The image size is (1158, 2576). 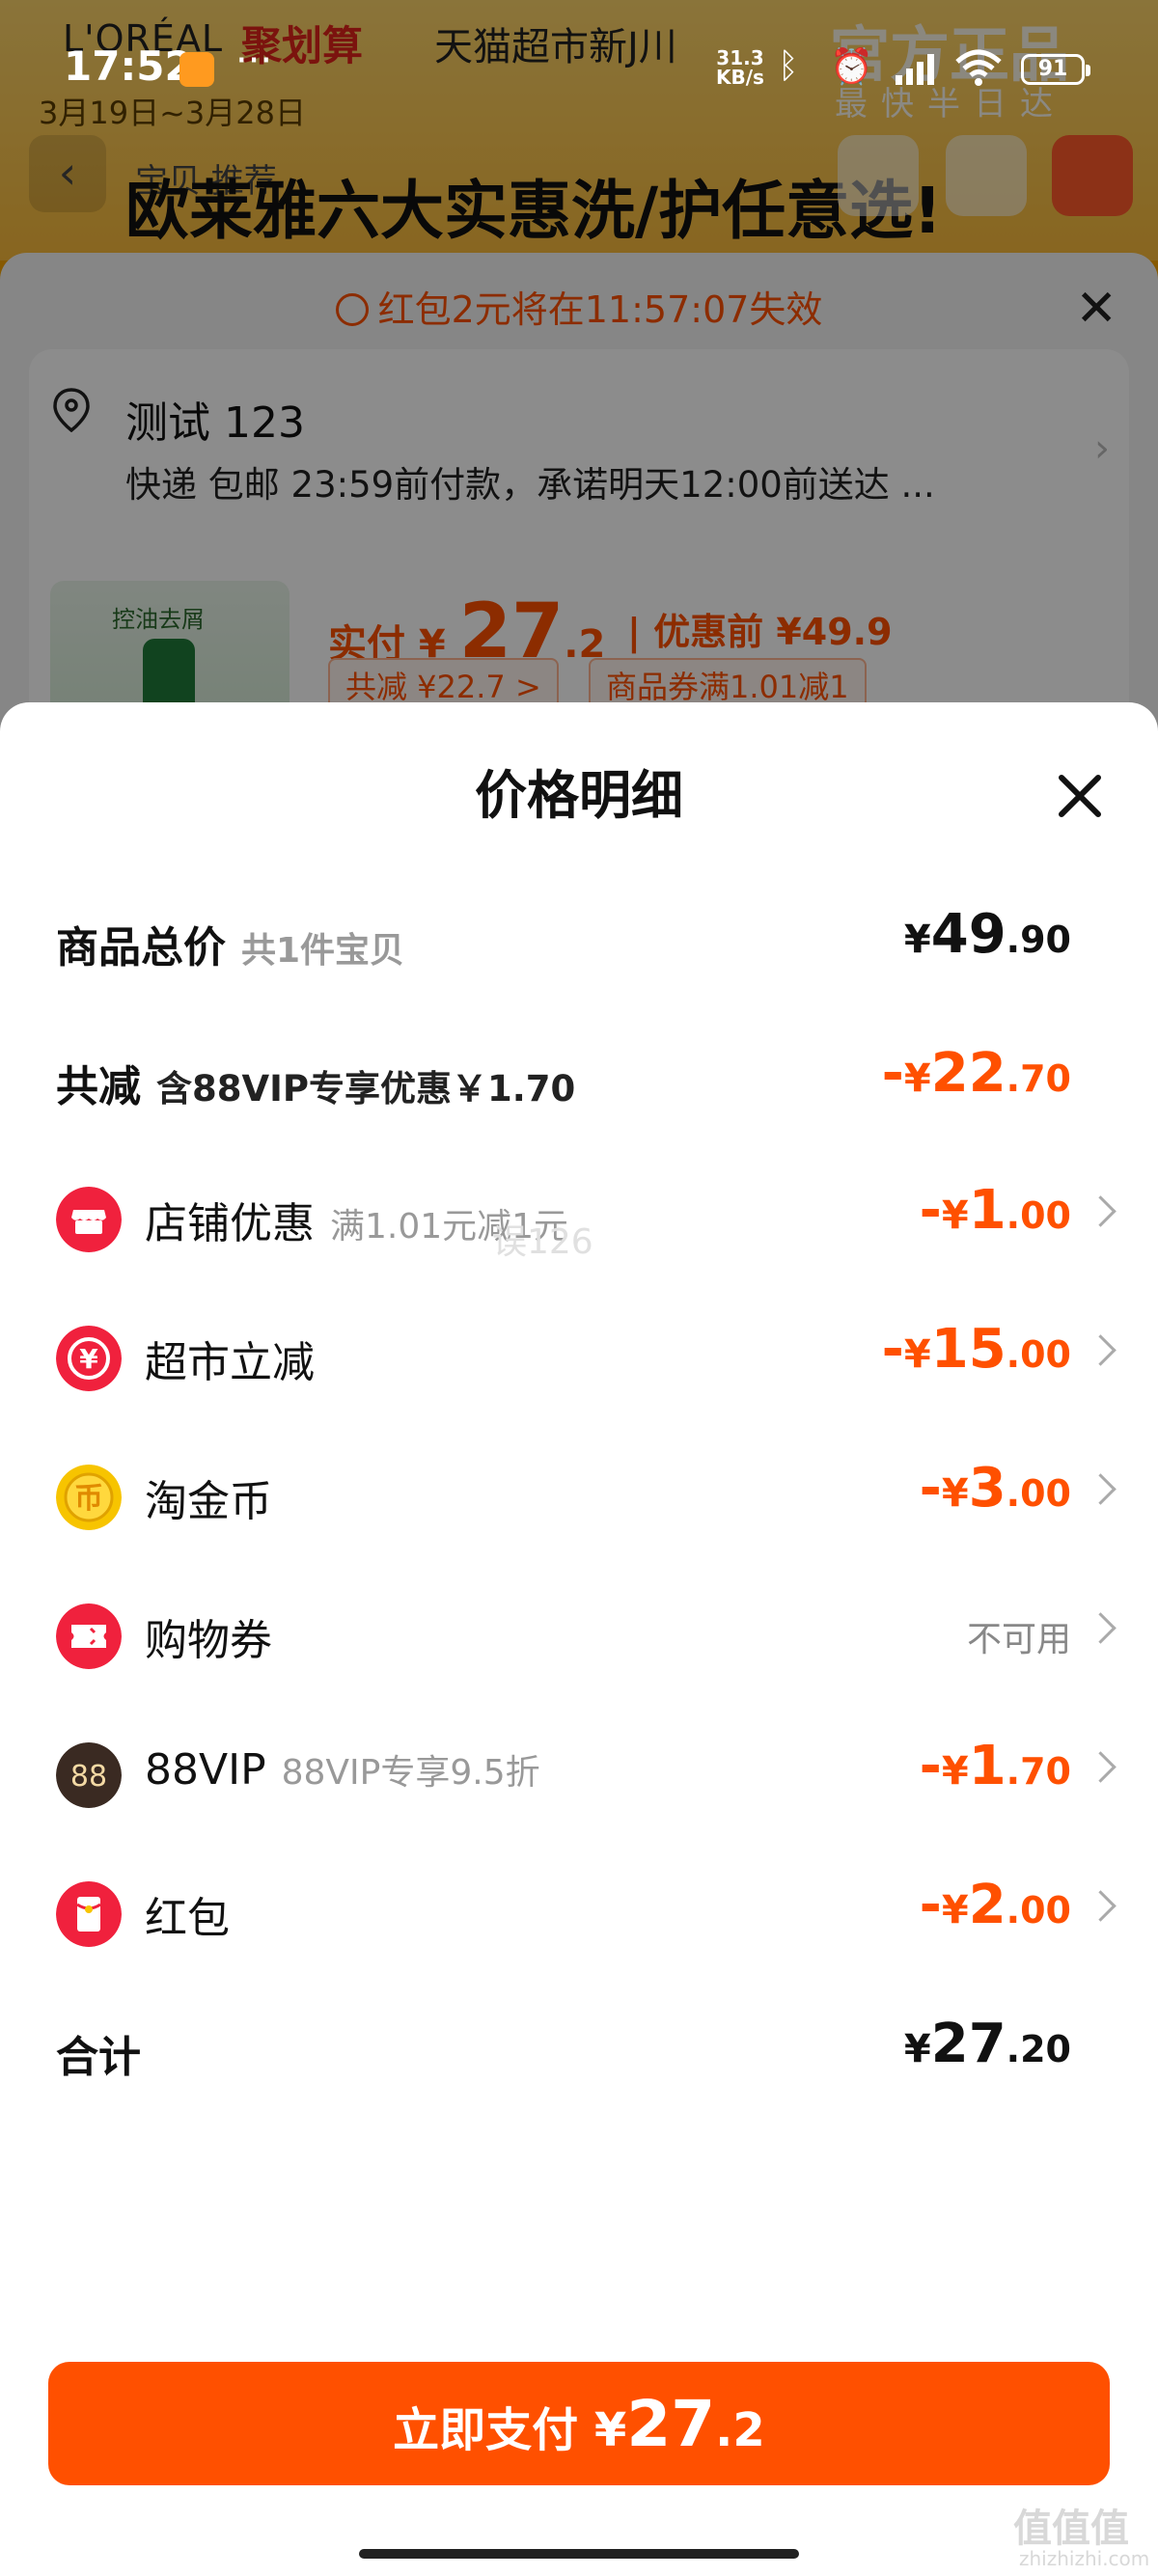 What do you see at coordinates (196, 69) in the screenshot?
I see `app-notification-icon` at bounding box center [196, 69].